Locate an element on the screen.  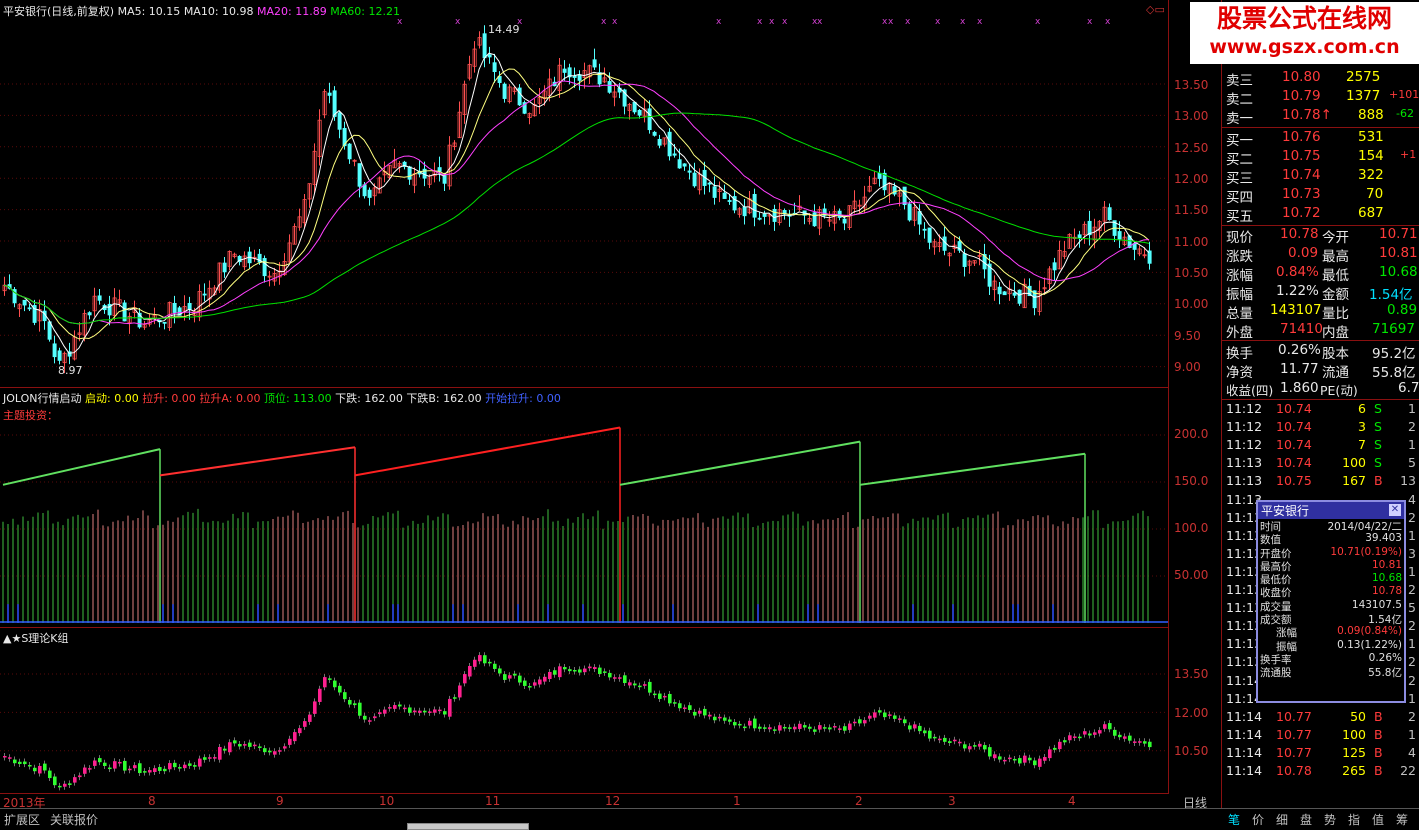
ask-row: 卖一 10.78↑ 888 -62 is located at coordinates (1321, 117).